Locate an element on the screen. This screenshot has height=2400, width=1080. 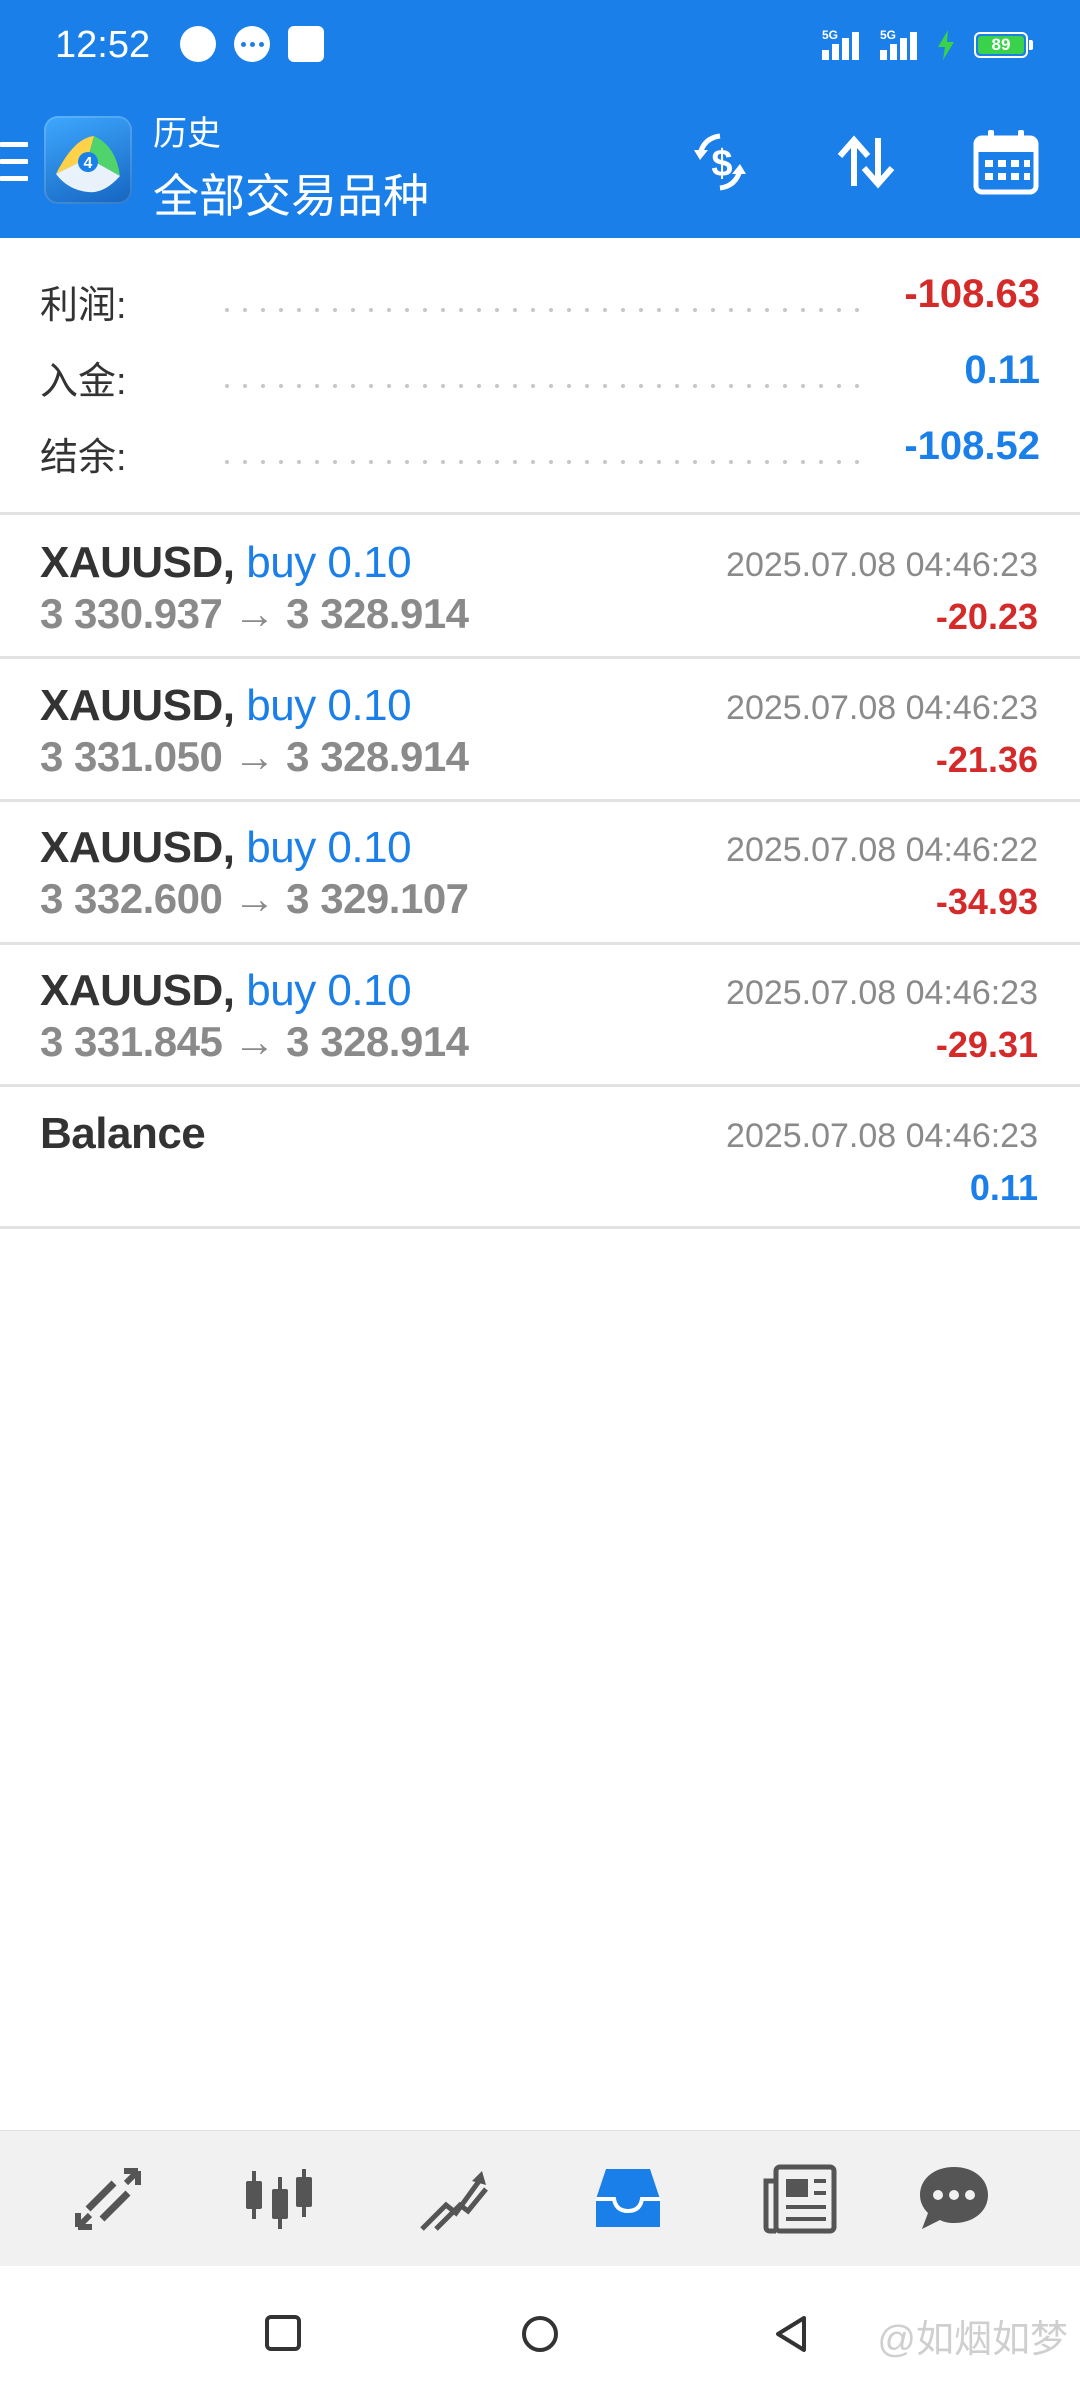
system-navigation-bar: @如烟如梦 is located at coordinates (540, 2333).